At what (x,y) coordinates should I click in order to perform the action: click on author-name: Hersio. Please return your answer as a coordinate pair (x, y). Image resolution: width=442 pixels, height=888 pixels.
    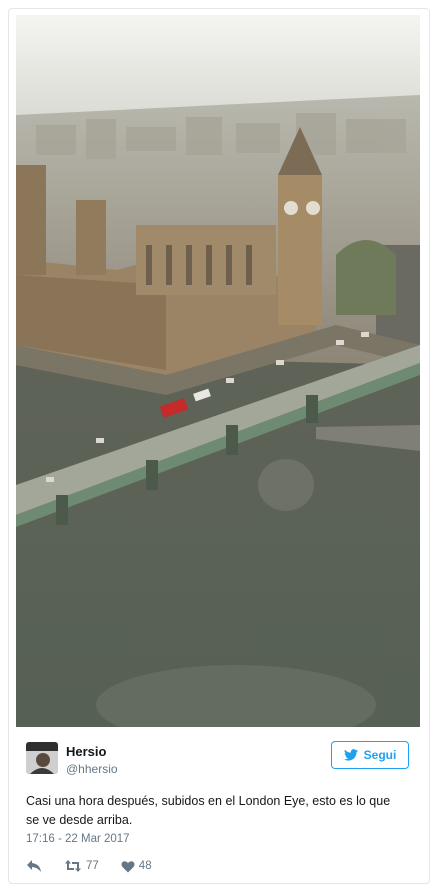
    Looking at the image, I should click on (86, 751).